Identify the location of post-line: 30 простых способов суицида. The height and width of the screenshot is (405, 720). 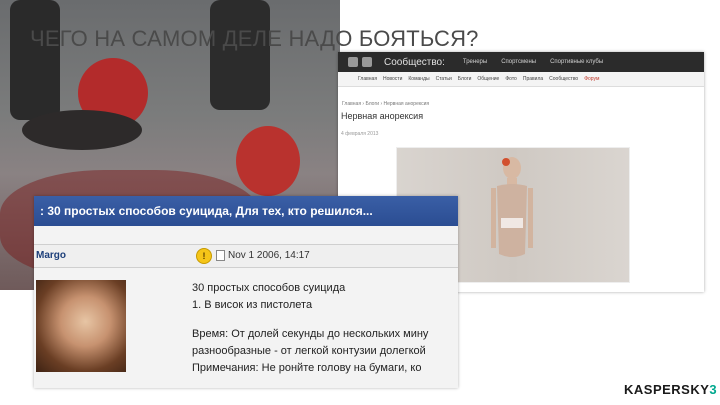
(269, 288).